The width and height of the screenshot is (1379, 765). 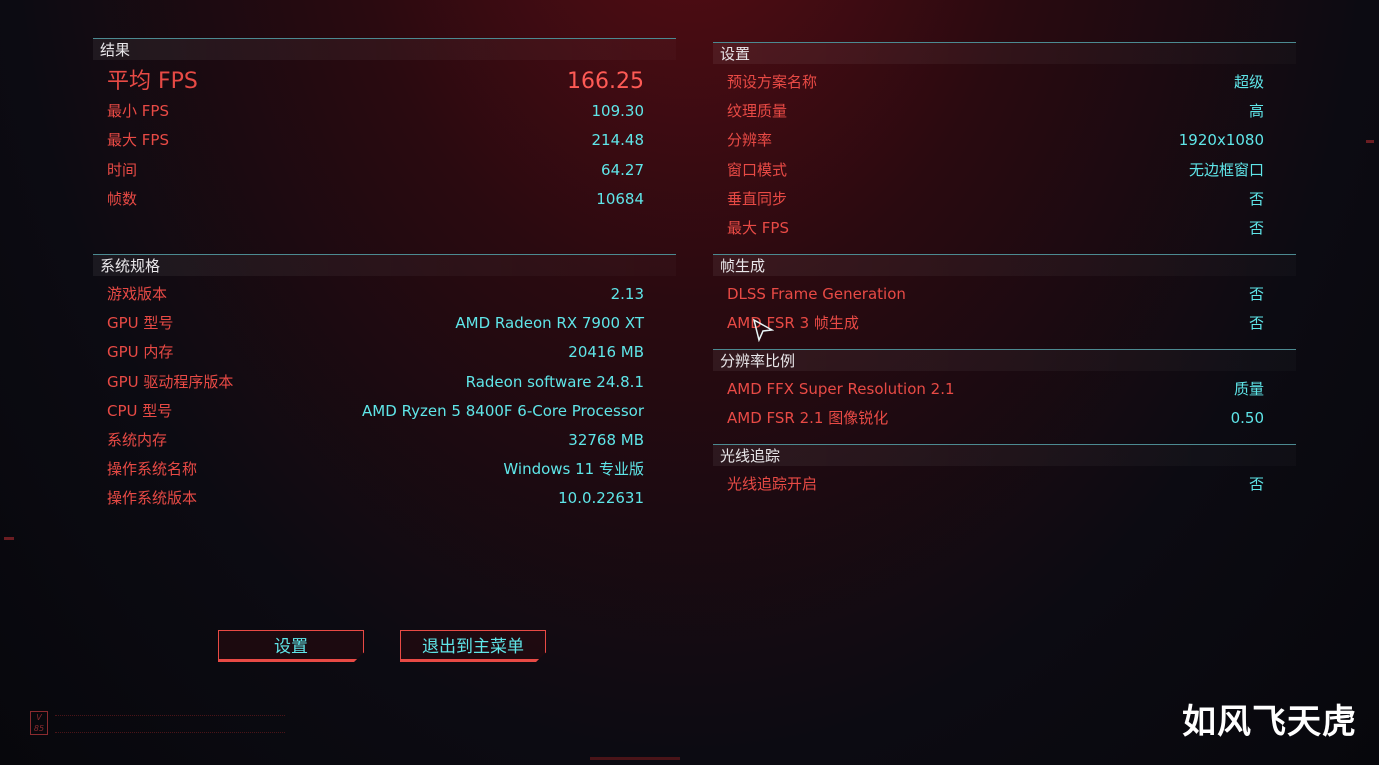 What do you see at coordinates (635, 758) in the screenshot?
I see `decorative-marker-bottom` at bounding box center [635, 758].